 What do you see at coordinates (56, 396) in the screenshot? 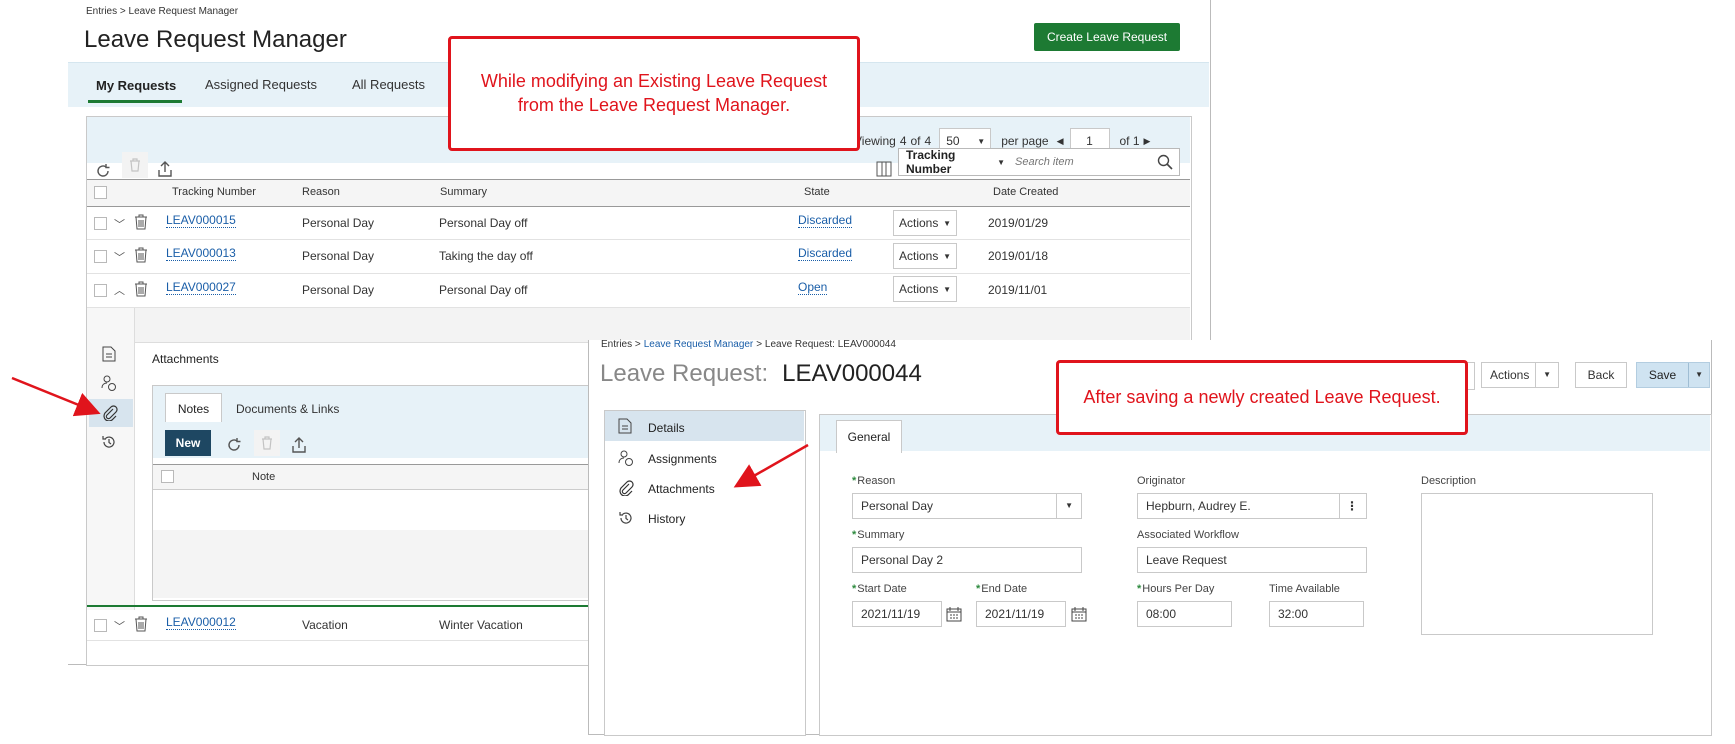
I see `arrow-to-attachments-rail` at bounding box center [56, 396].